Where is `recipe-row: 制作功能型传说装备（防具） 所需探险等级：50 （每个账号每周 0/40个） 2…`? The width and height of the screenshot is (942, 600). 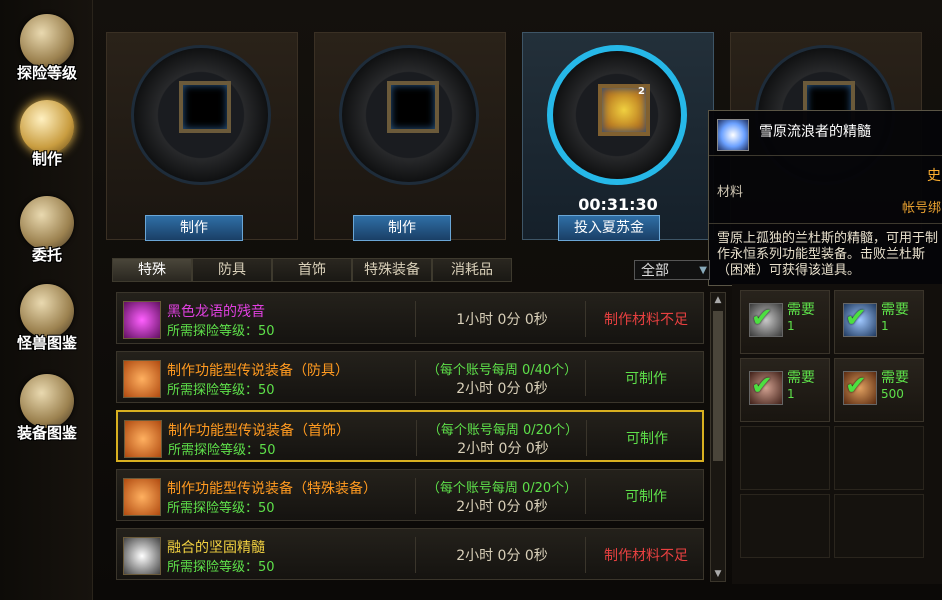 recipe-row: 制作功能型传说装备（防具） 所需探险等级：50 （每个账号每周 0/40个） 2… is located at coordinates (410, 377).